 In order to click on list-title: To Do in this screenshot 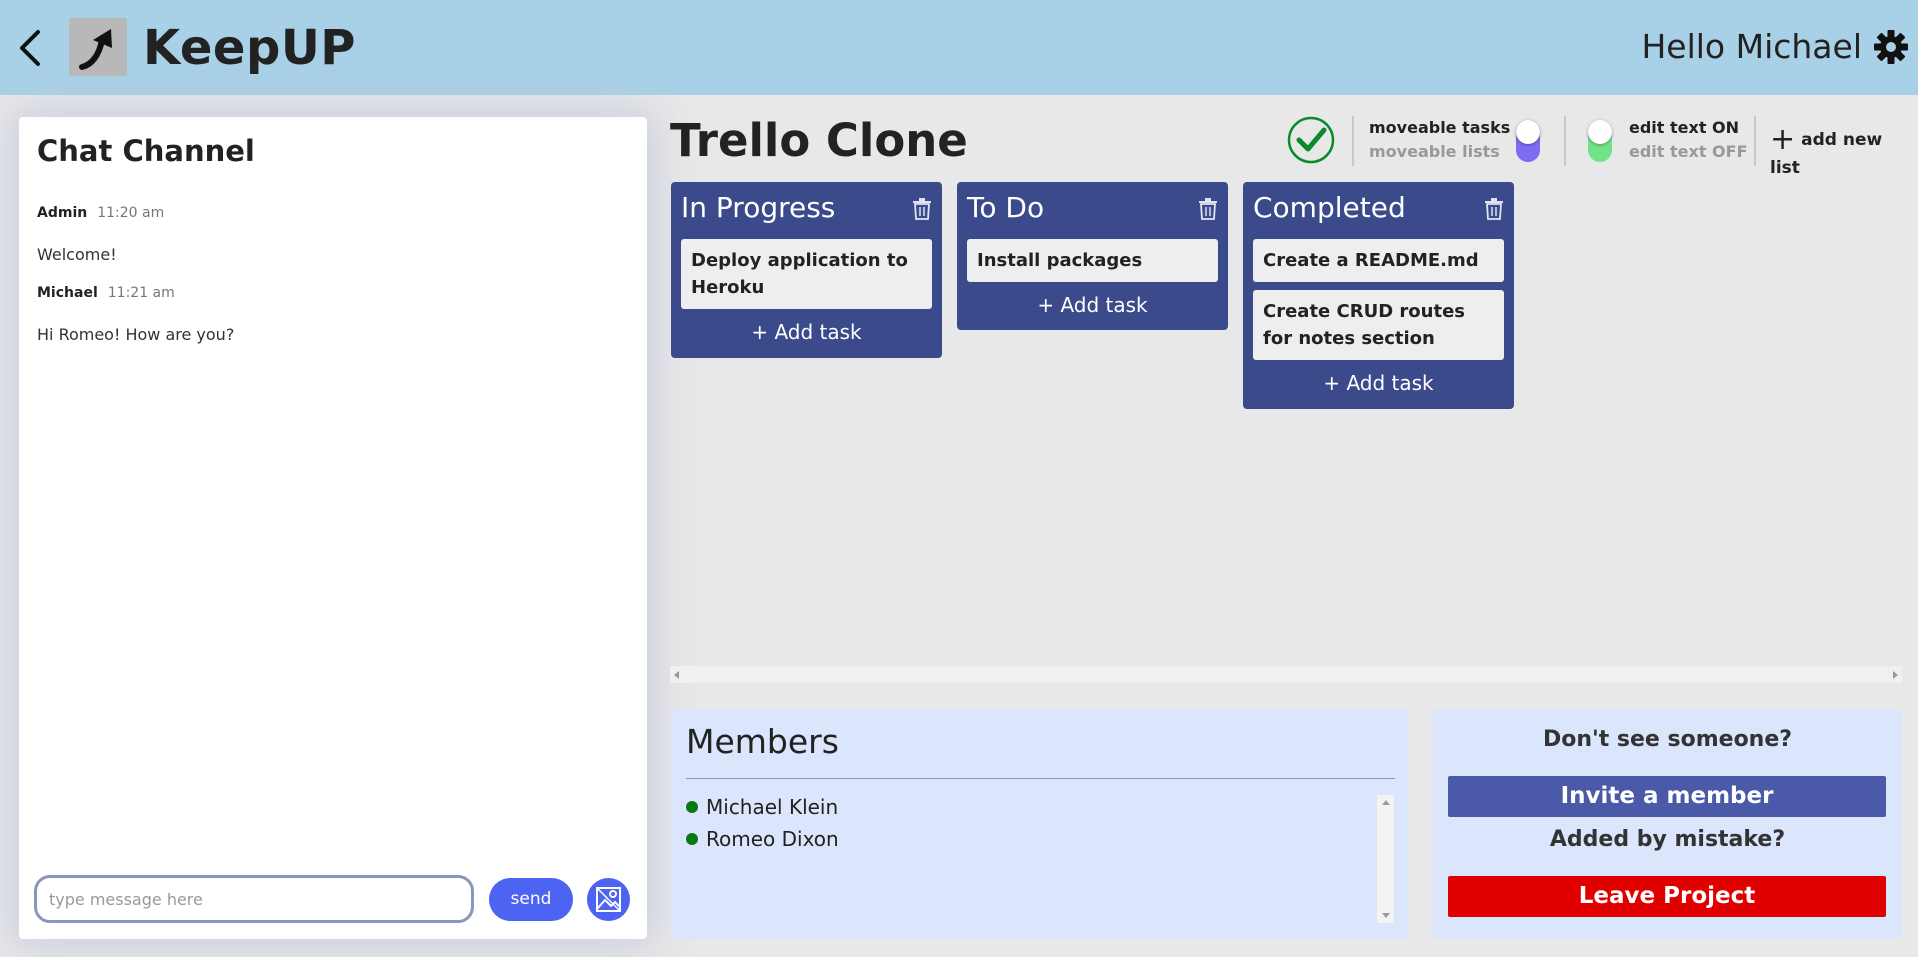, I will do `click(1006, 207)`.